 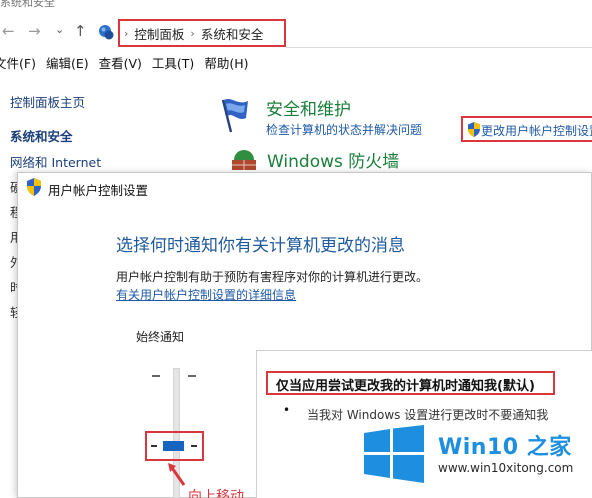 What do you see at coordinates (272, 277) in the screenshot?
I see `dialog-description: 用户帐户控制有助于预防有害程序对你的计算机进行更改。` at bounding box center [272, 277].